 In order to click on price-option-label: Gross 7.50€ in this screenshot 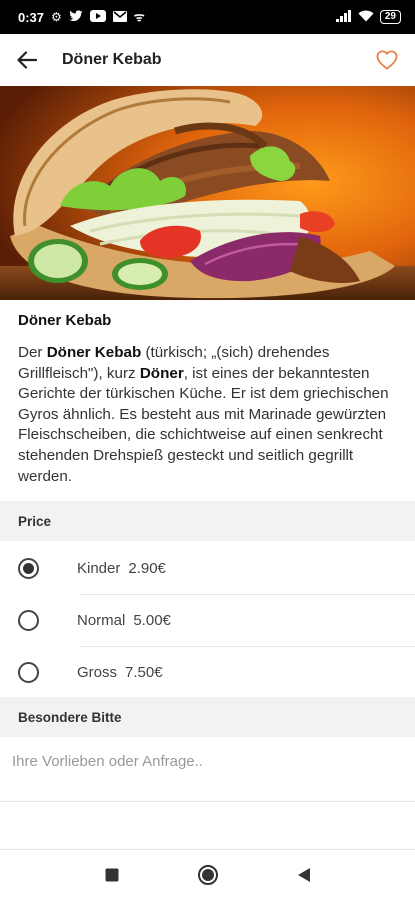, I will do `click(120, 672)`.